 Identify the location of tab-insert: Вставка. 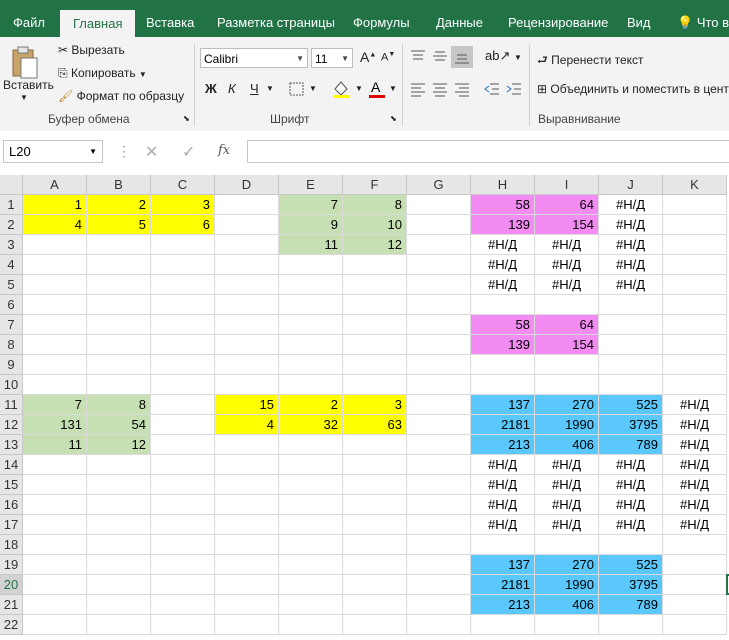
(170, 18).